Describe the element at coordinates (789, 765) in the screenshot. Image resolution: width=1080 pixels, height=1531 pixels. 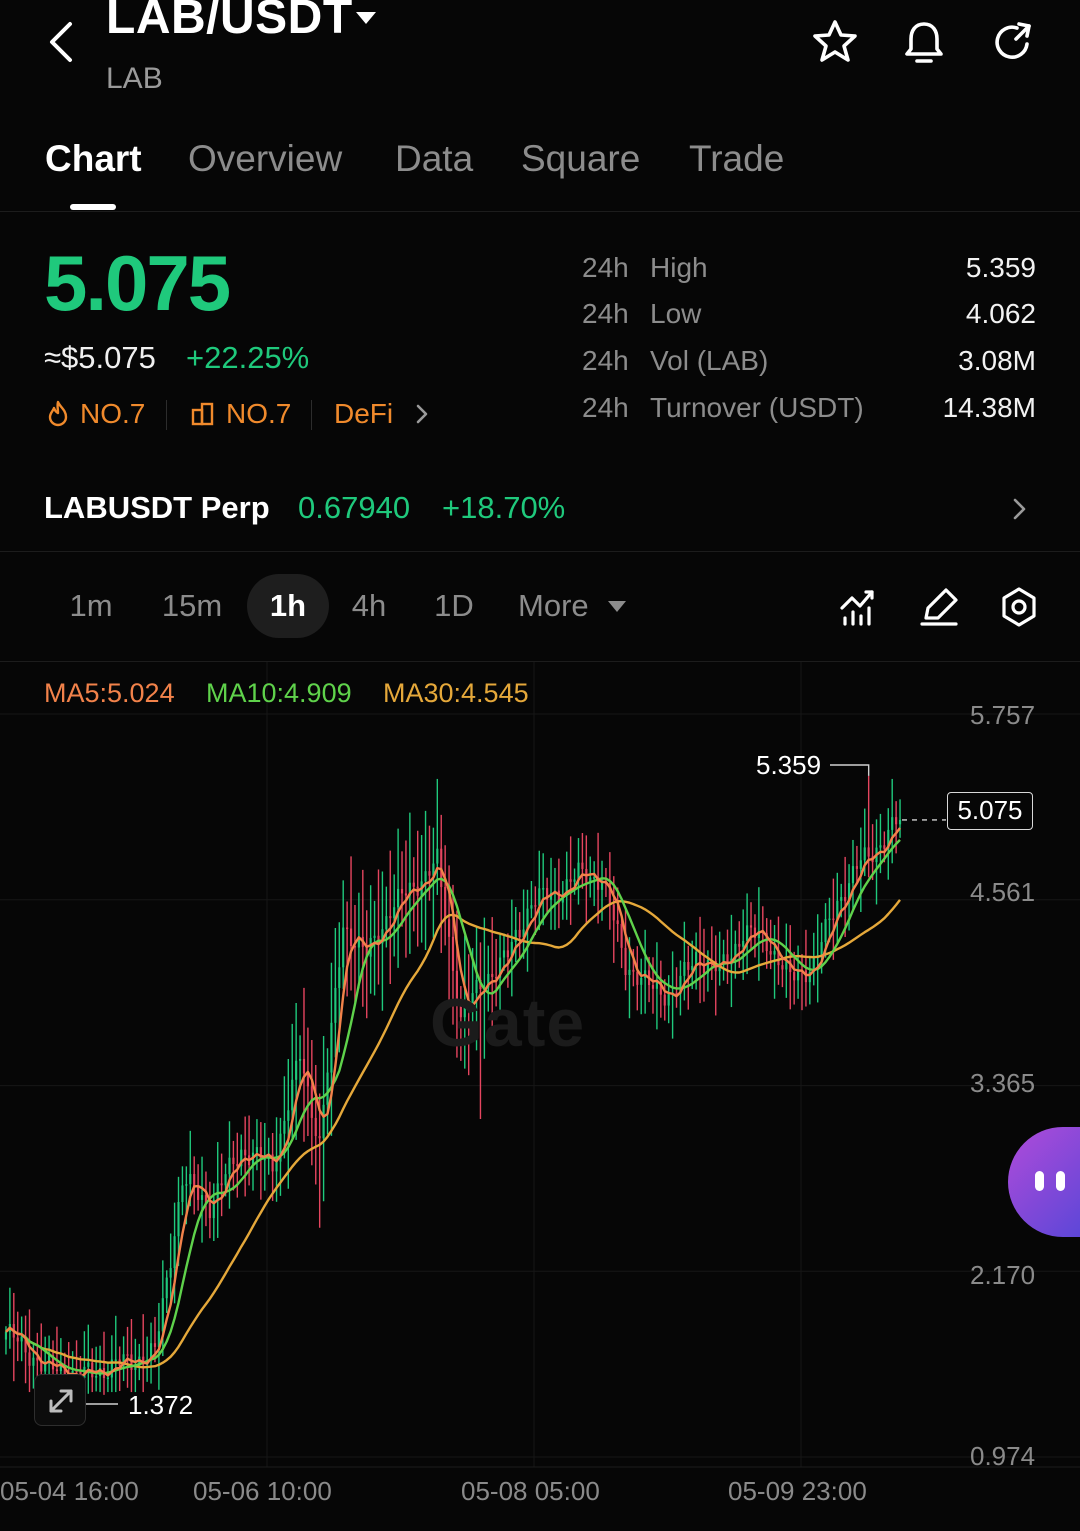
I see `high-price-marker: 5.359` at that location.